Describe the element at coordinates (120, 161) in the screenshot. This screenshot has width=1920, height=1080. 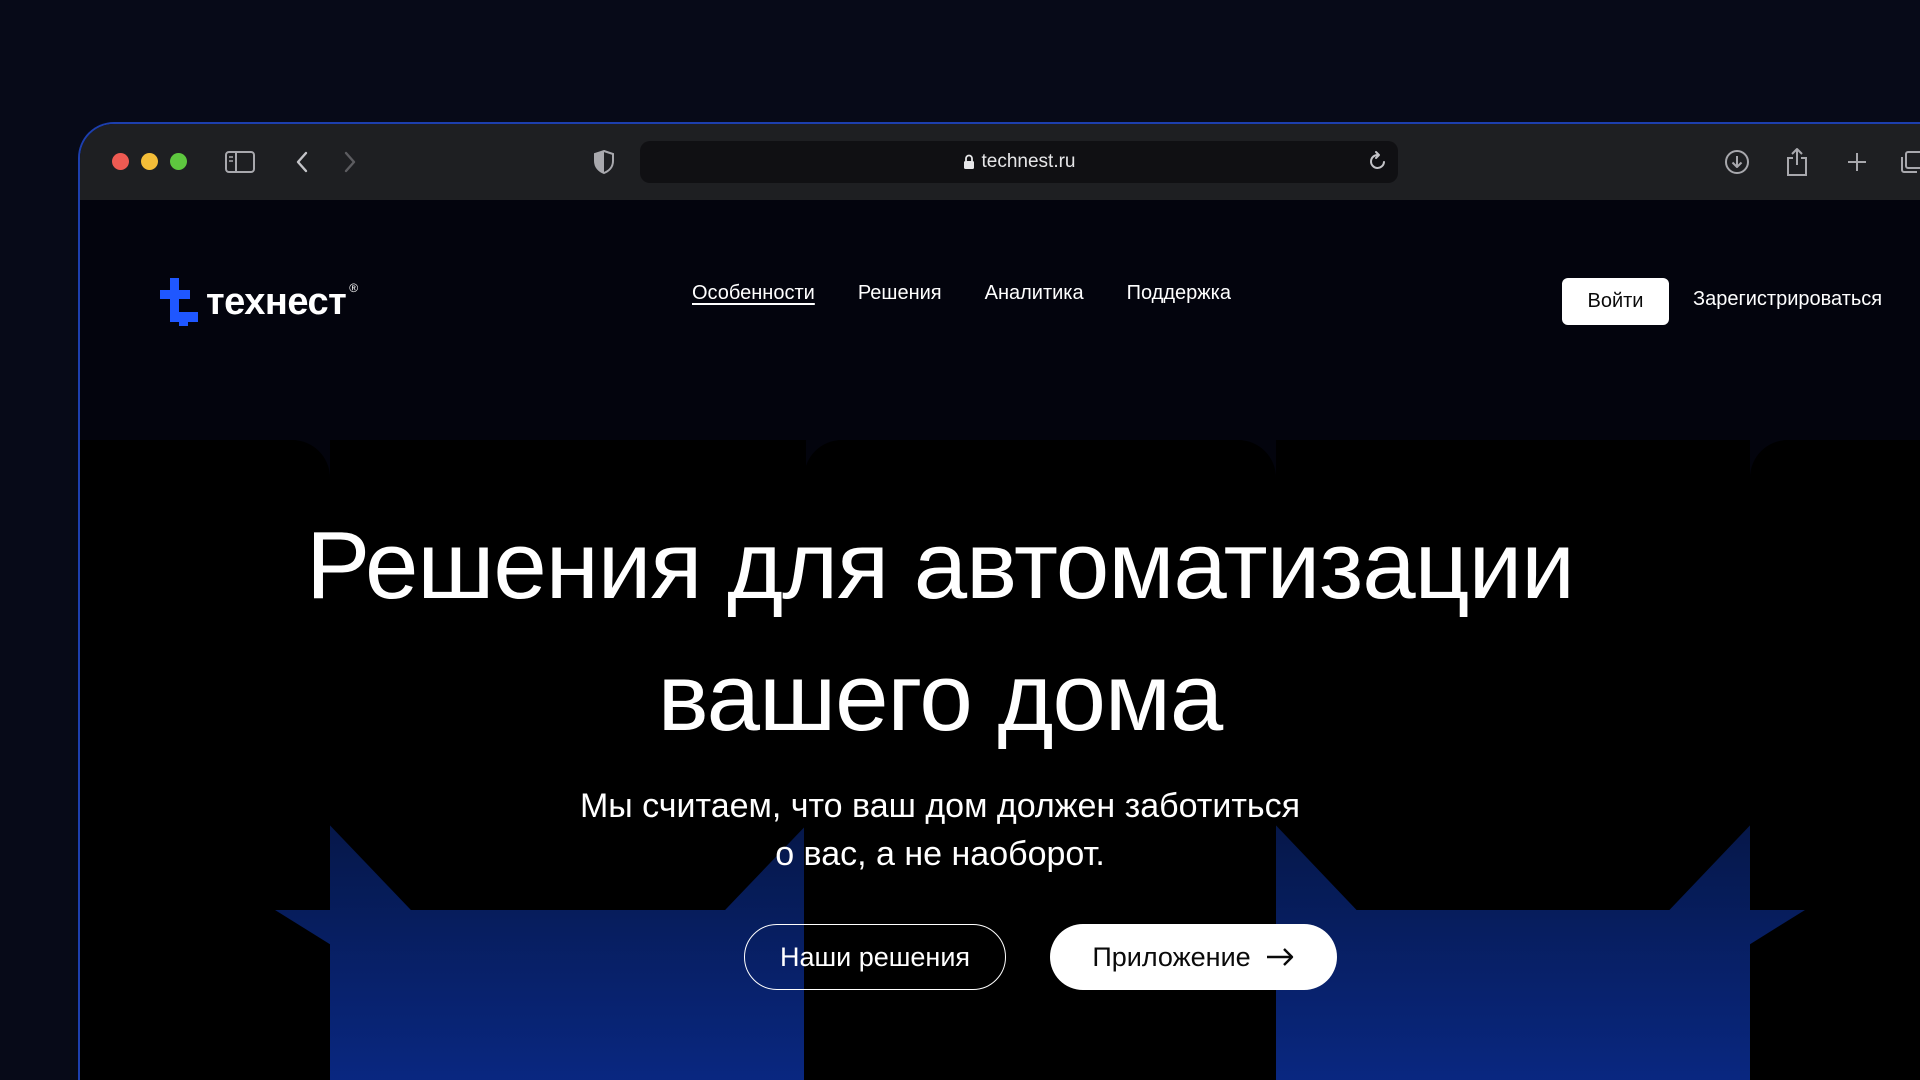
I see `close-window-button` at that location.